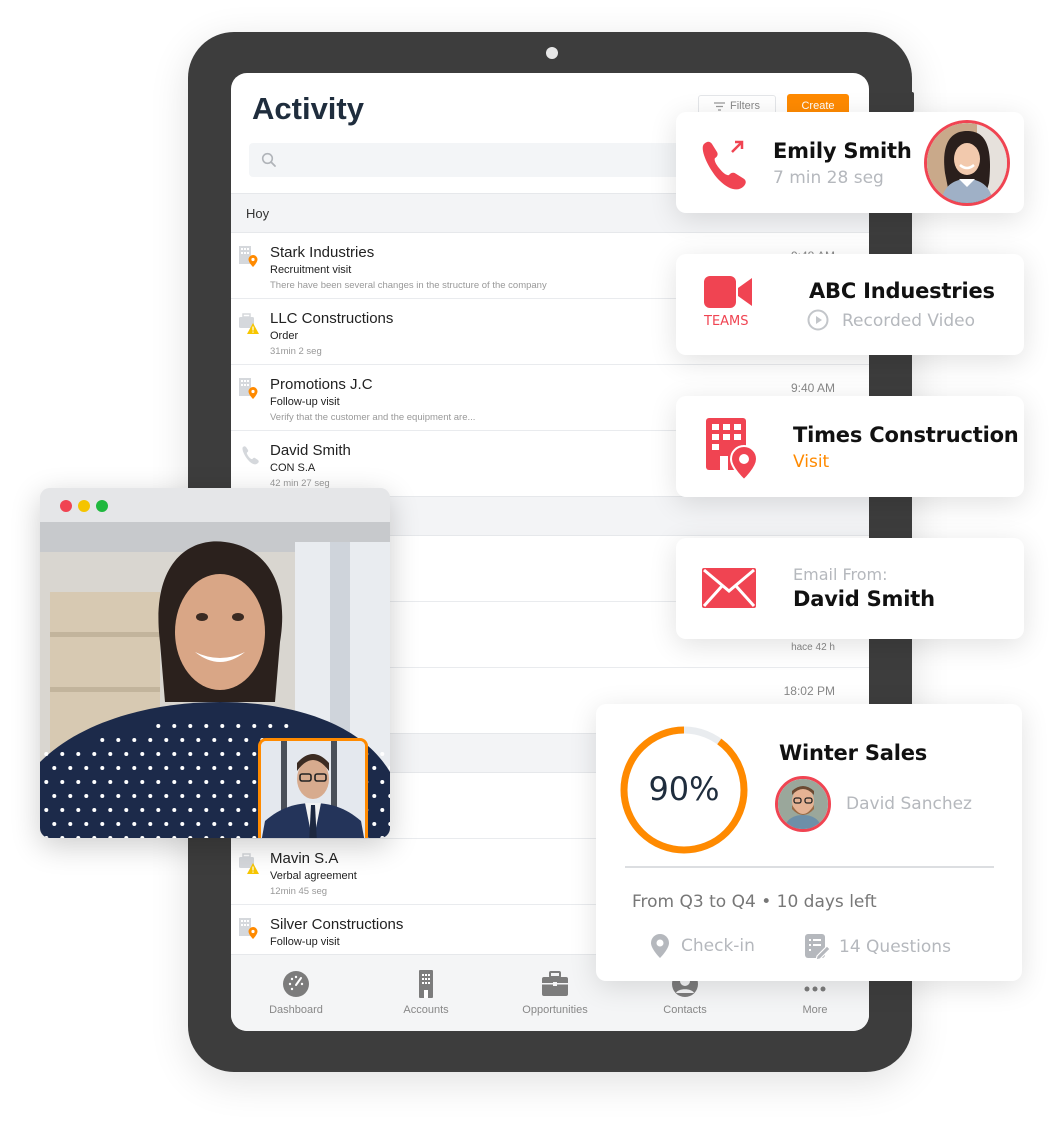 This screenshot has width=1064, height=1122. What do you see at coordinates (850, 588) in the screenshot?
I see `email-card: Email From: David Smith` at bounding box center [850, 588].